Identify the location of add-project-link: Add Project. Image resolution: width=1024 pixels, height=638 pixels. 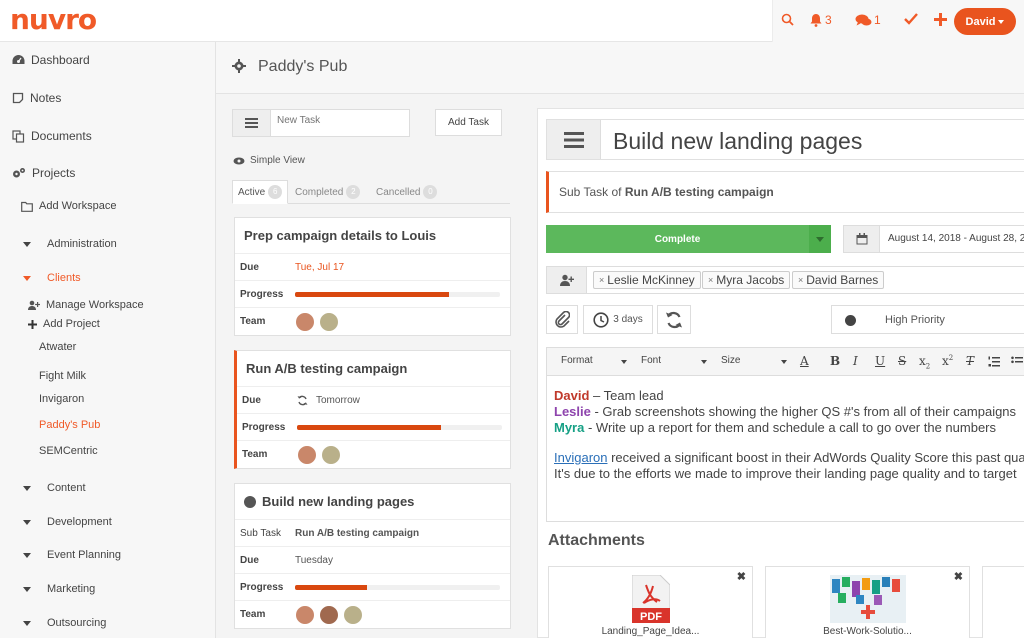
(64, 324).